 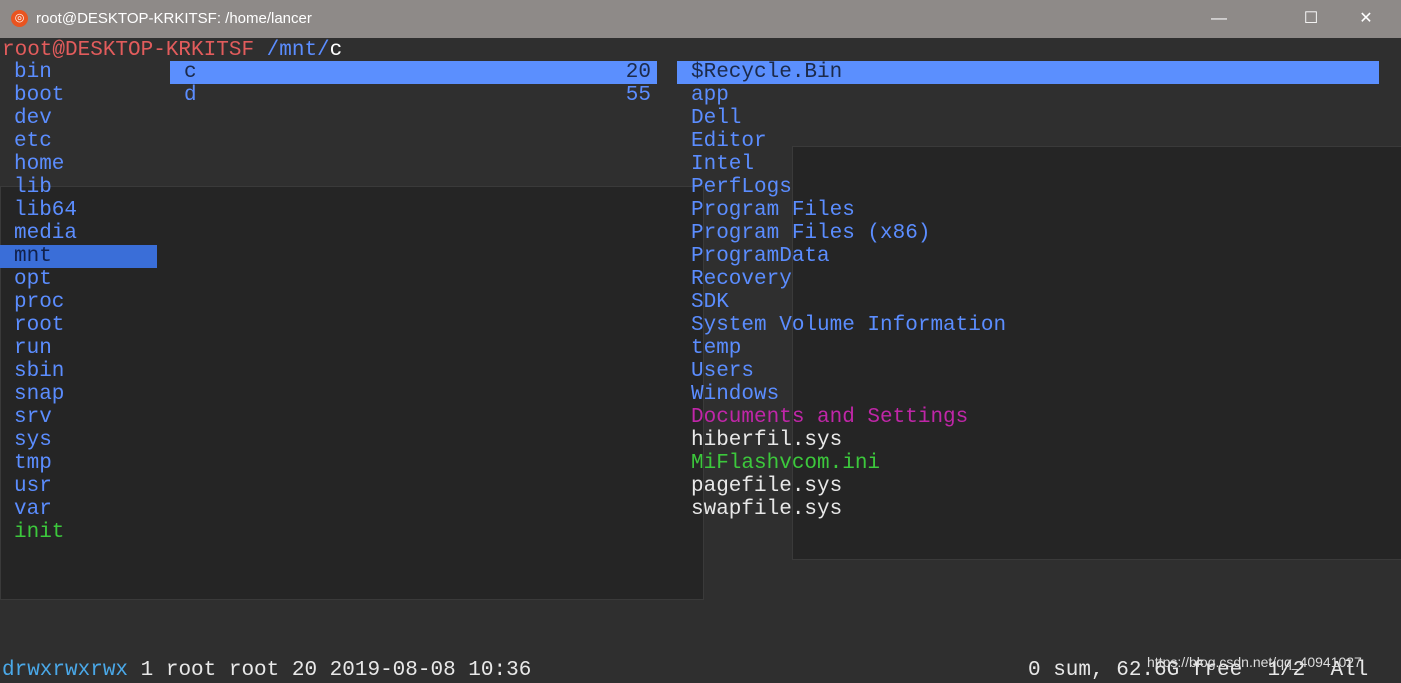 I want to click on list-item: app, so click(x=1028, y=95).